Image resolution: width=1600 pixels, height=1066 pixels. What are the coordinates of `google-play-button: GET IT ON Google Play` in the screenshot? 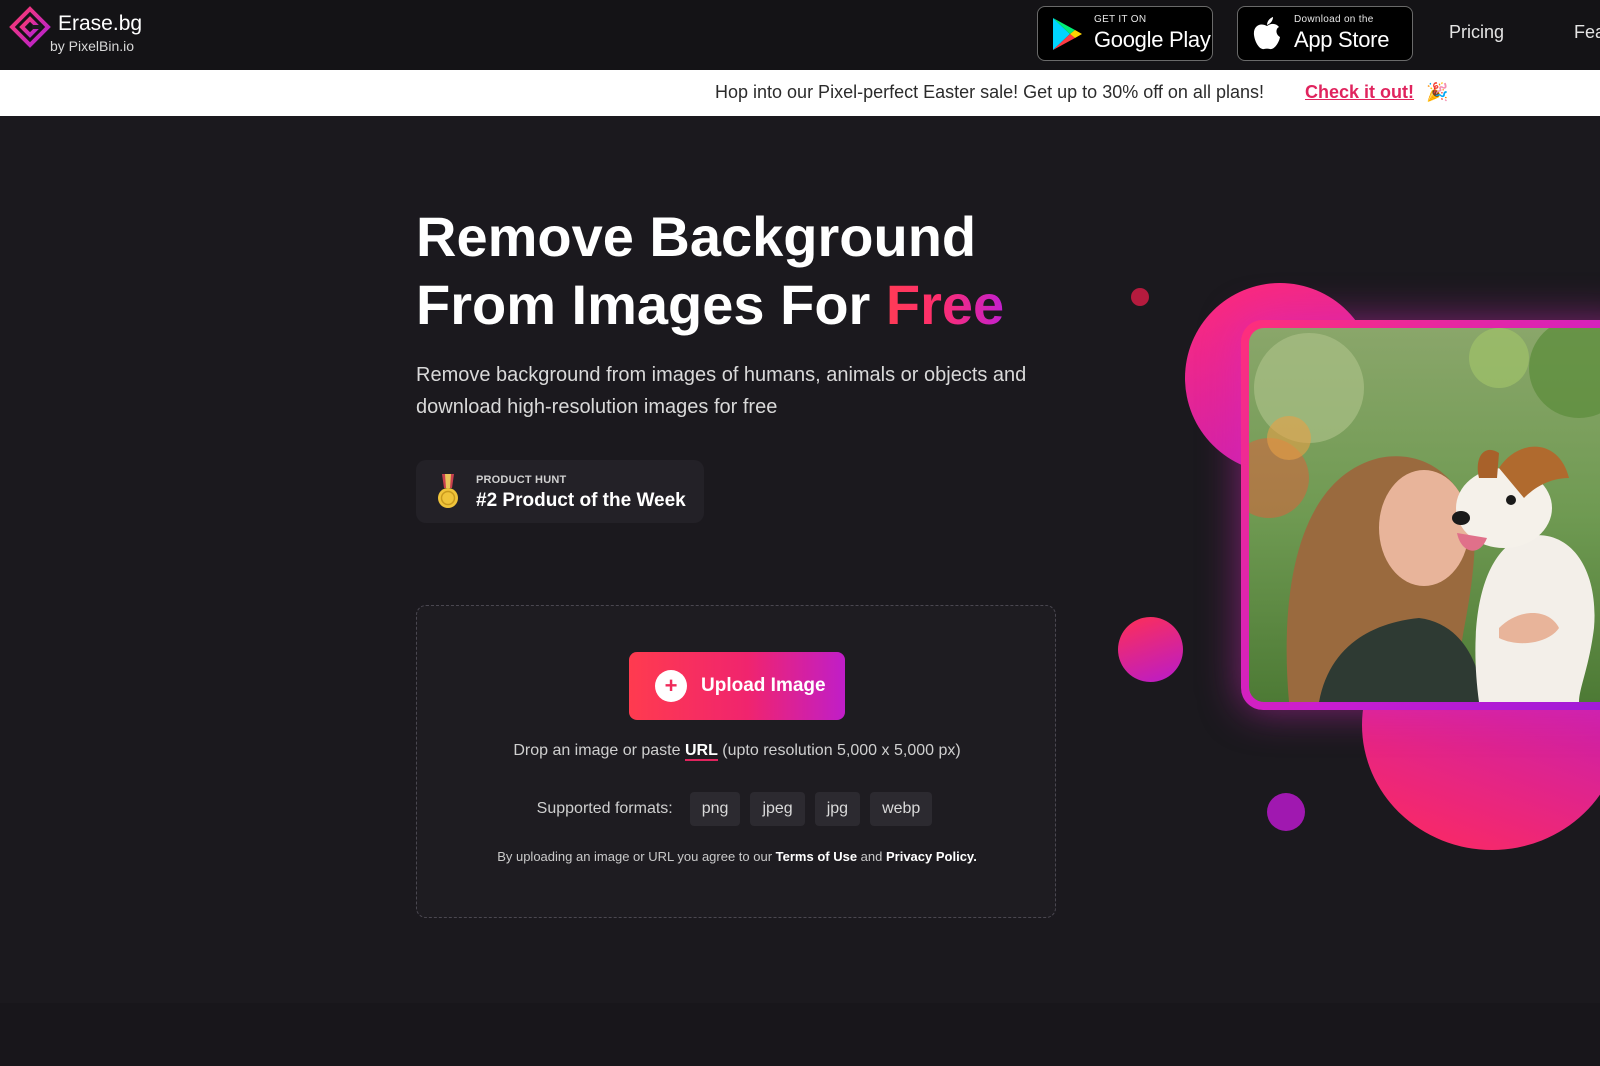 It's located at (1125, 33).